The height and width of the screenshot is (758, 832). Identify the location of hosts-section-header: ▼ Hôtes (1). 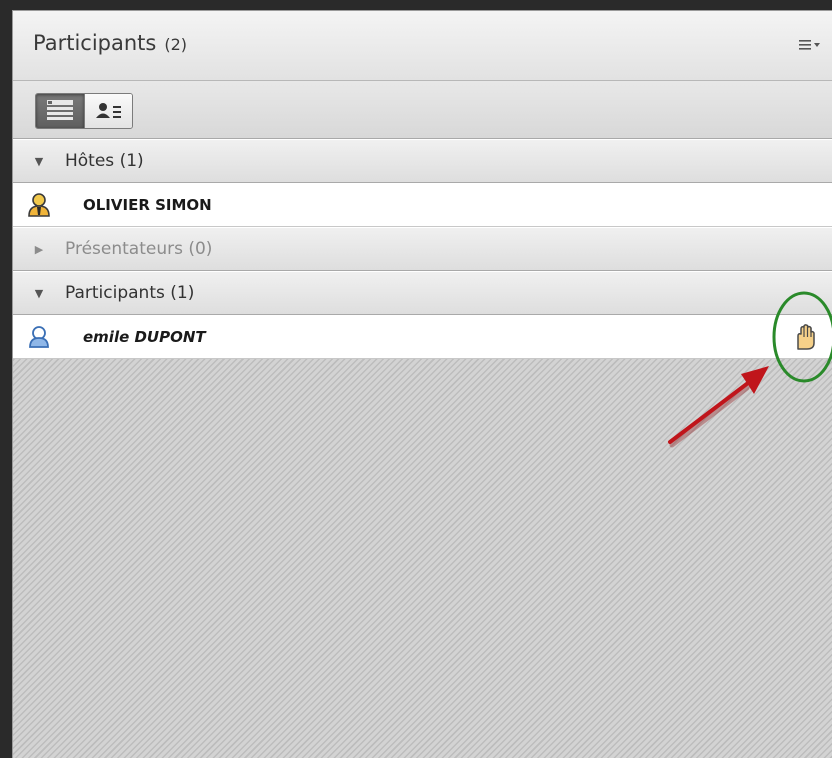
(422, 161).